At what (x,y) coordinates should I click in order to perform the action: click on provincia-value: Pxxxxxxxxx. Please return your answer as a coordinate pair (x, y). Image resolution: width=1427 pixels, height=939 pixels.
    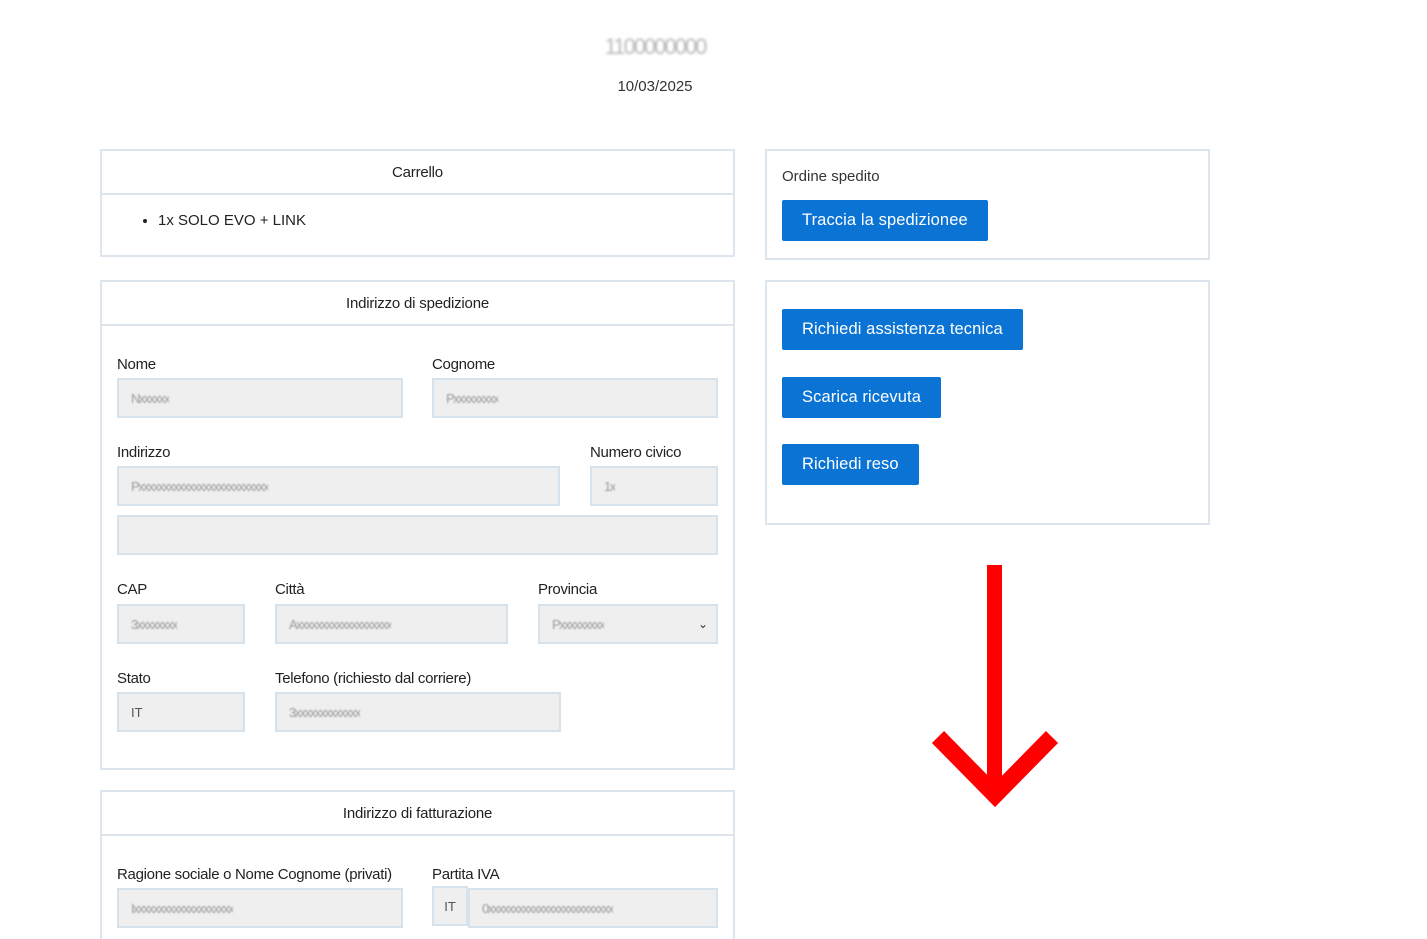
    Looking at the image, I should click on (578, 624).